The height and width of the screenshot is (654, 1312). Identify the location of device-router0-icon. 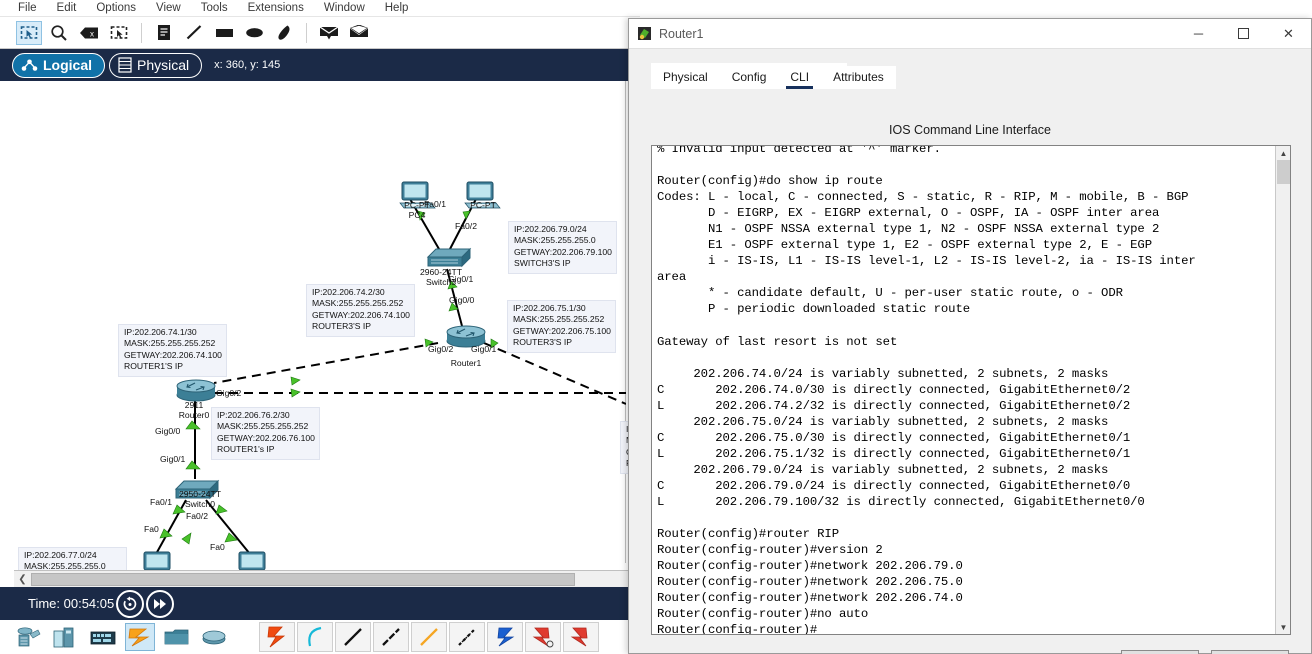
(196, 390).